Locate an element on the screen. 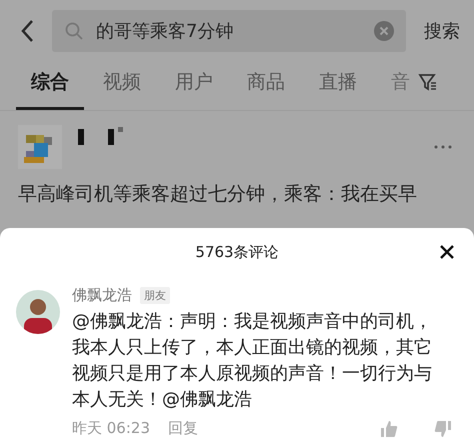  avatar is located at coordinates (38, 312).